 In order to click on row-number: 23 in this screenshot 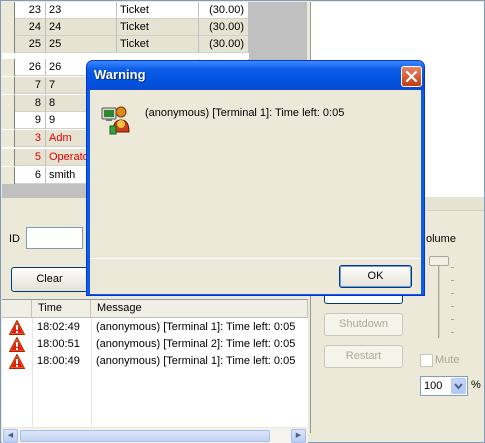, I will do `click(30, 10)`.